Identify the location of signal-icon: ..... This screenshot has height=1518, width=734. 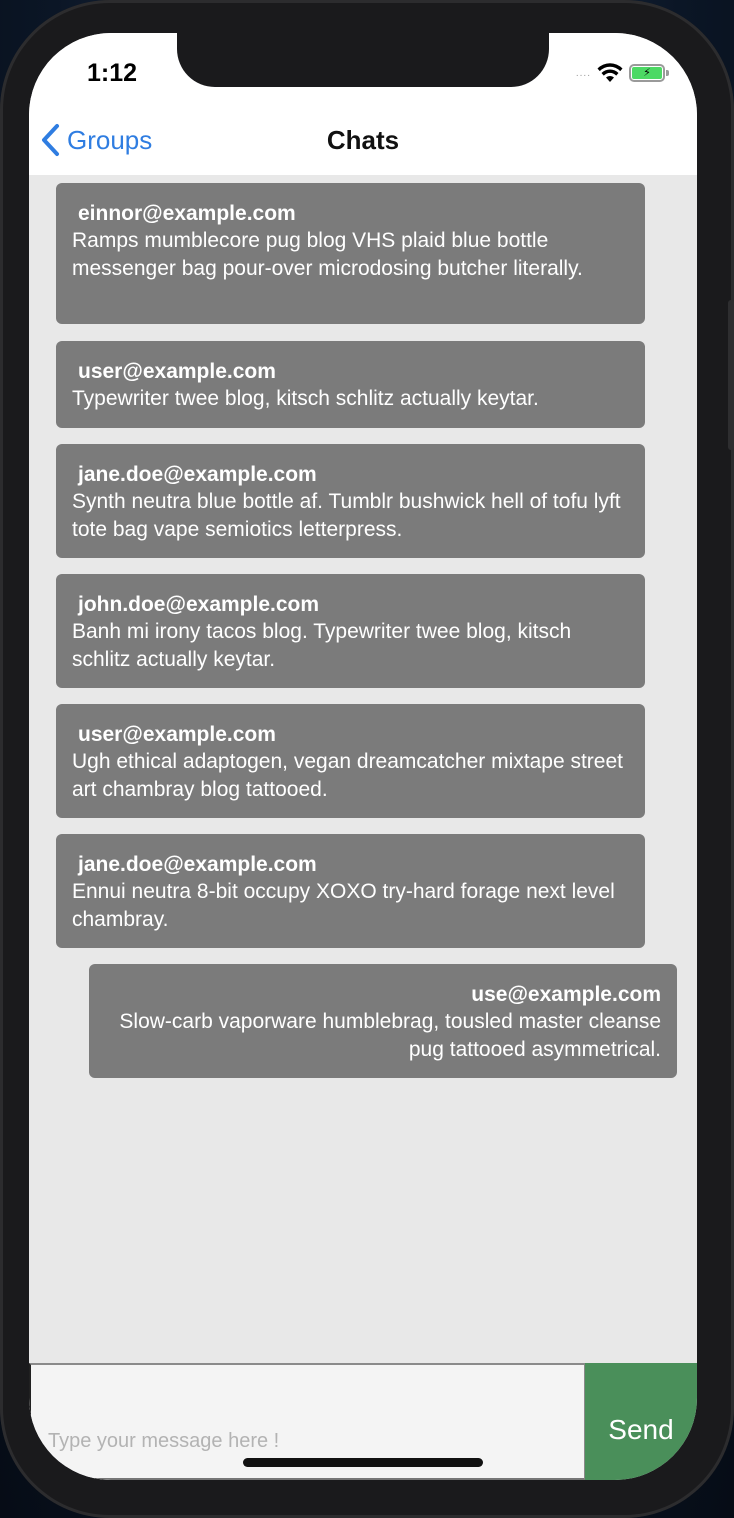
(583, 73).